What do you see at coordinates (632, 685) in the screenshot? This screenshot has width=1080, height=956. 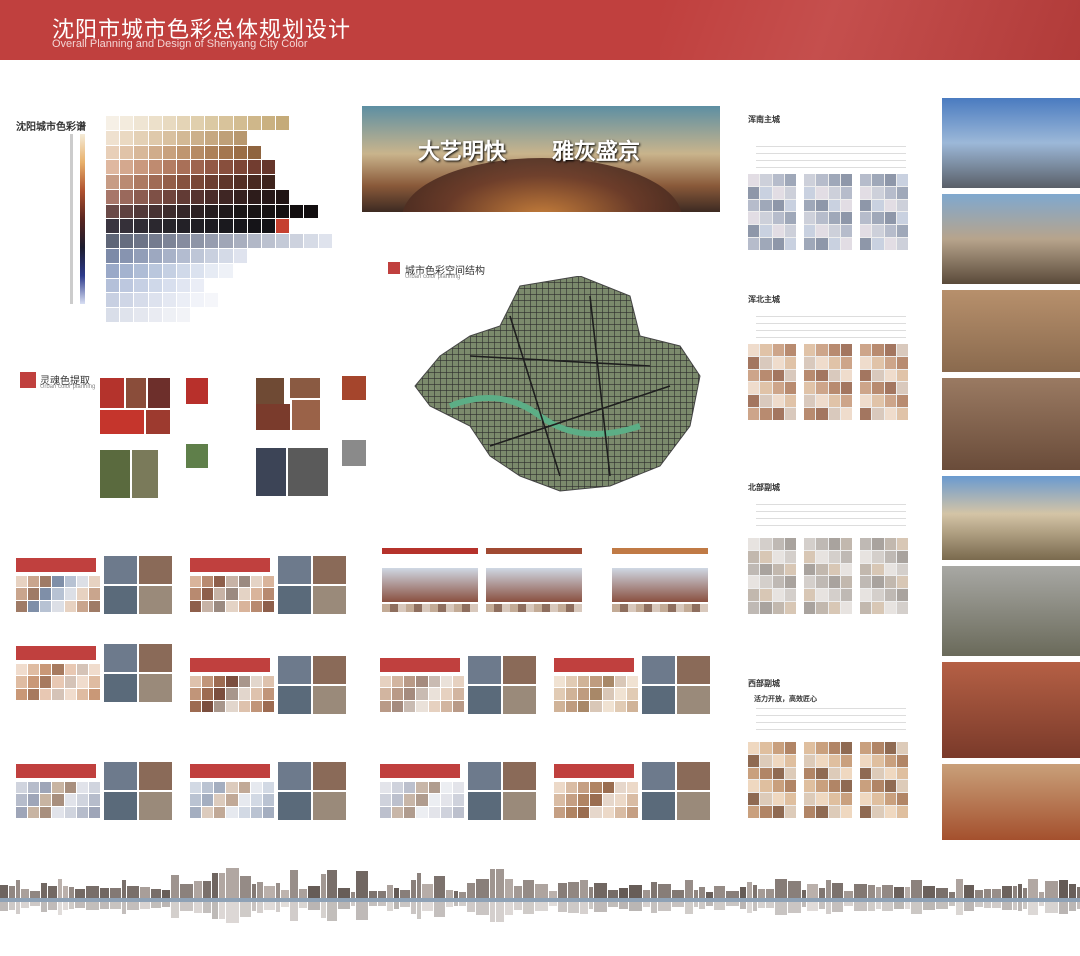 I see `district-card` at bounding box center [632, 685].